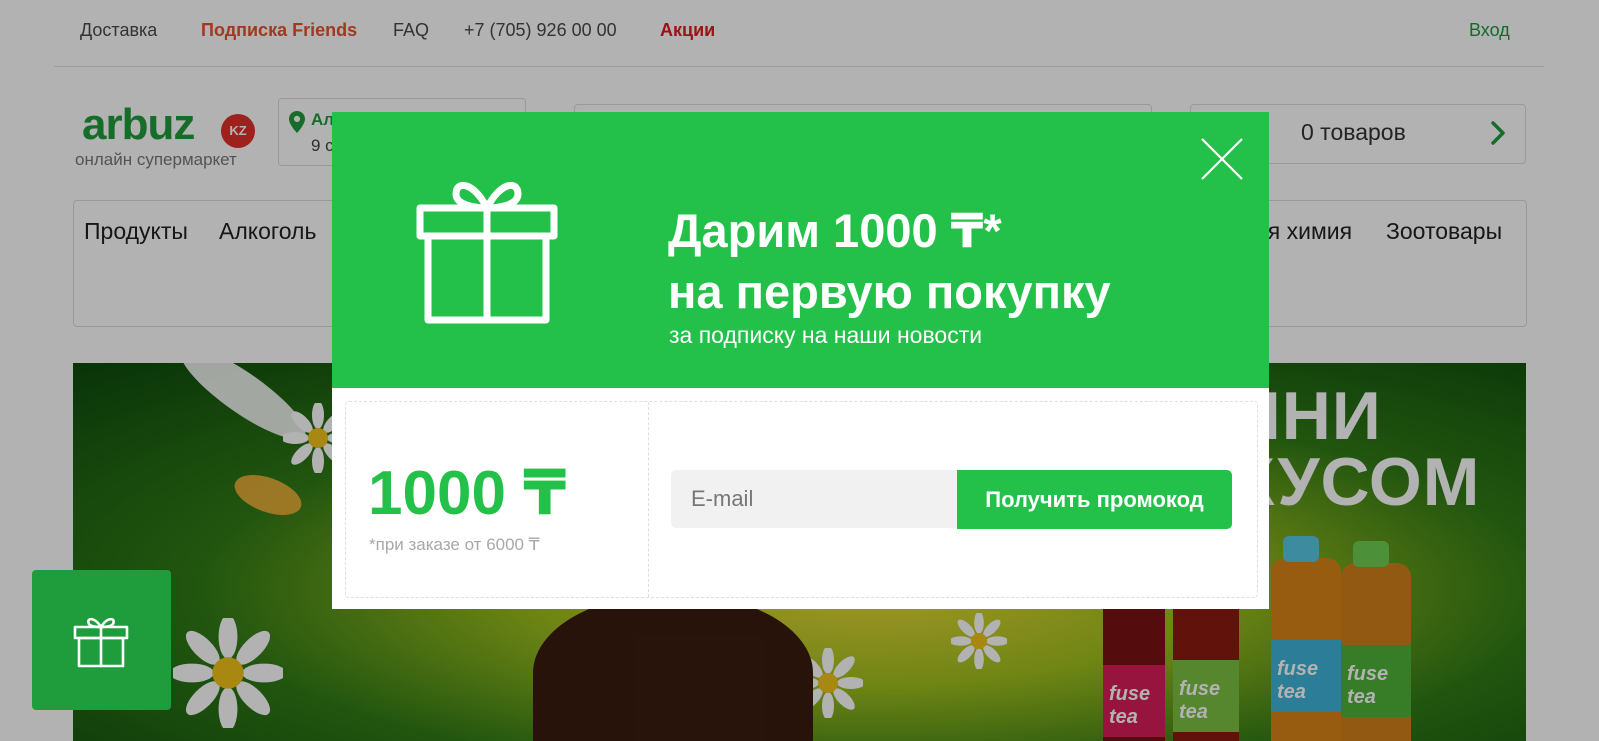 The width and height of the screenshot is (1599, 741). What do you see at coordinates (889, 261) in the screenshot?
I see `modal-title: Дарим 1000 ₸* на первую покупку` at bounding box center [889, 261].